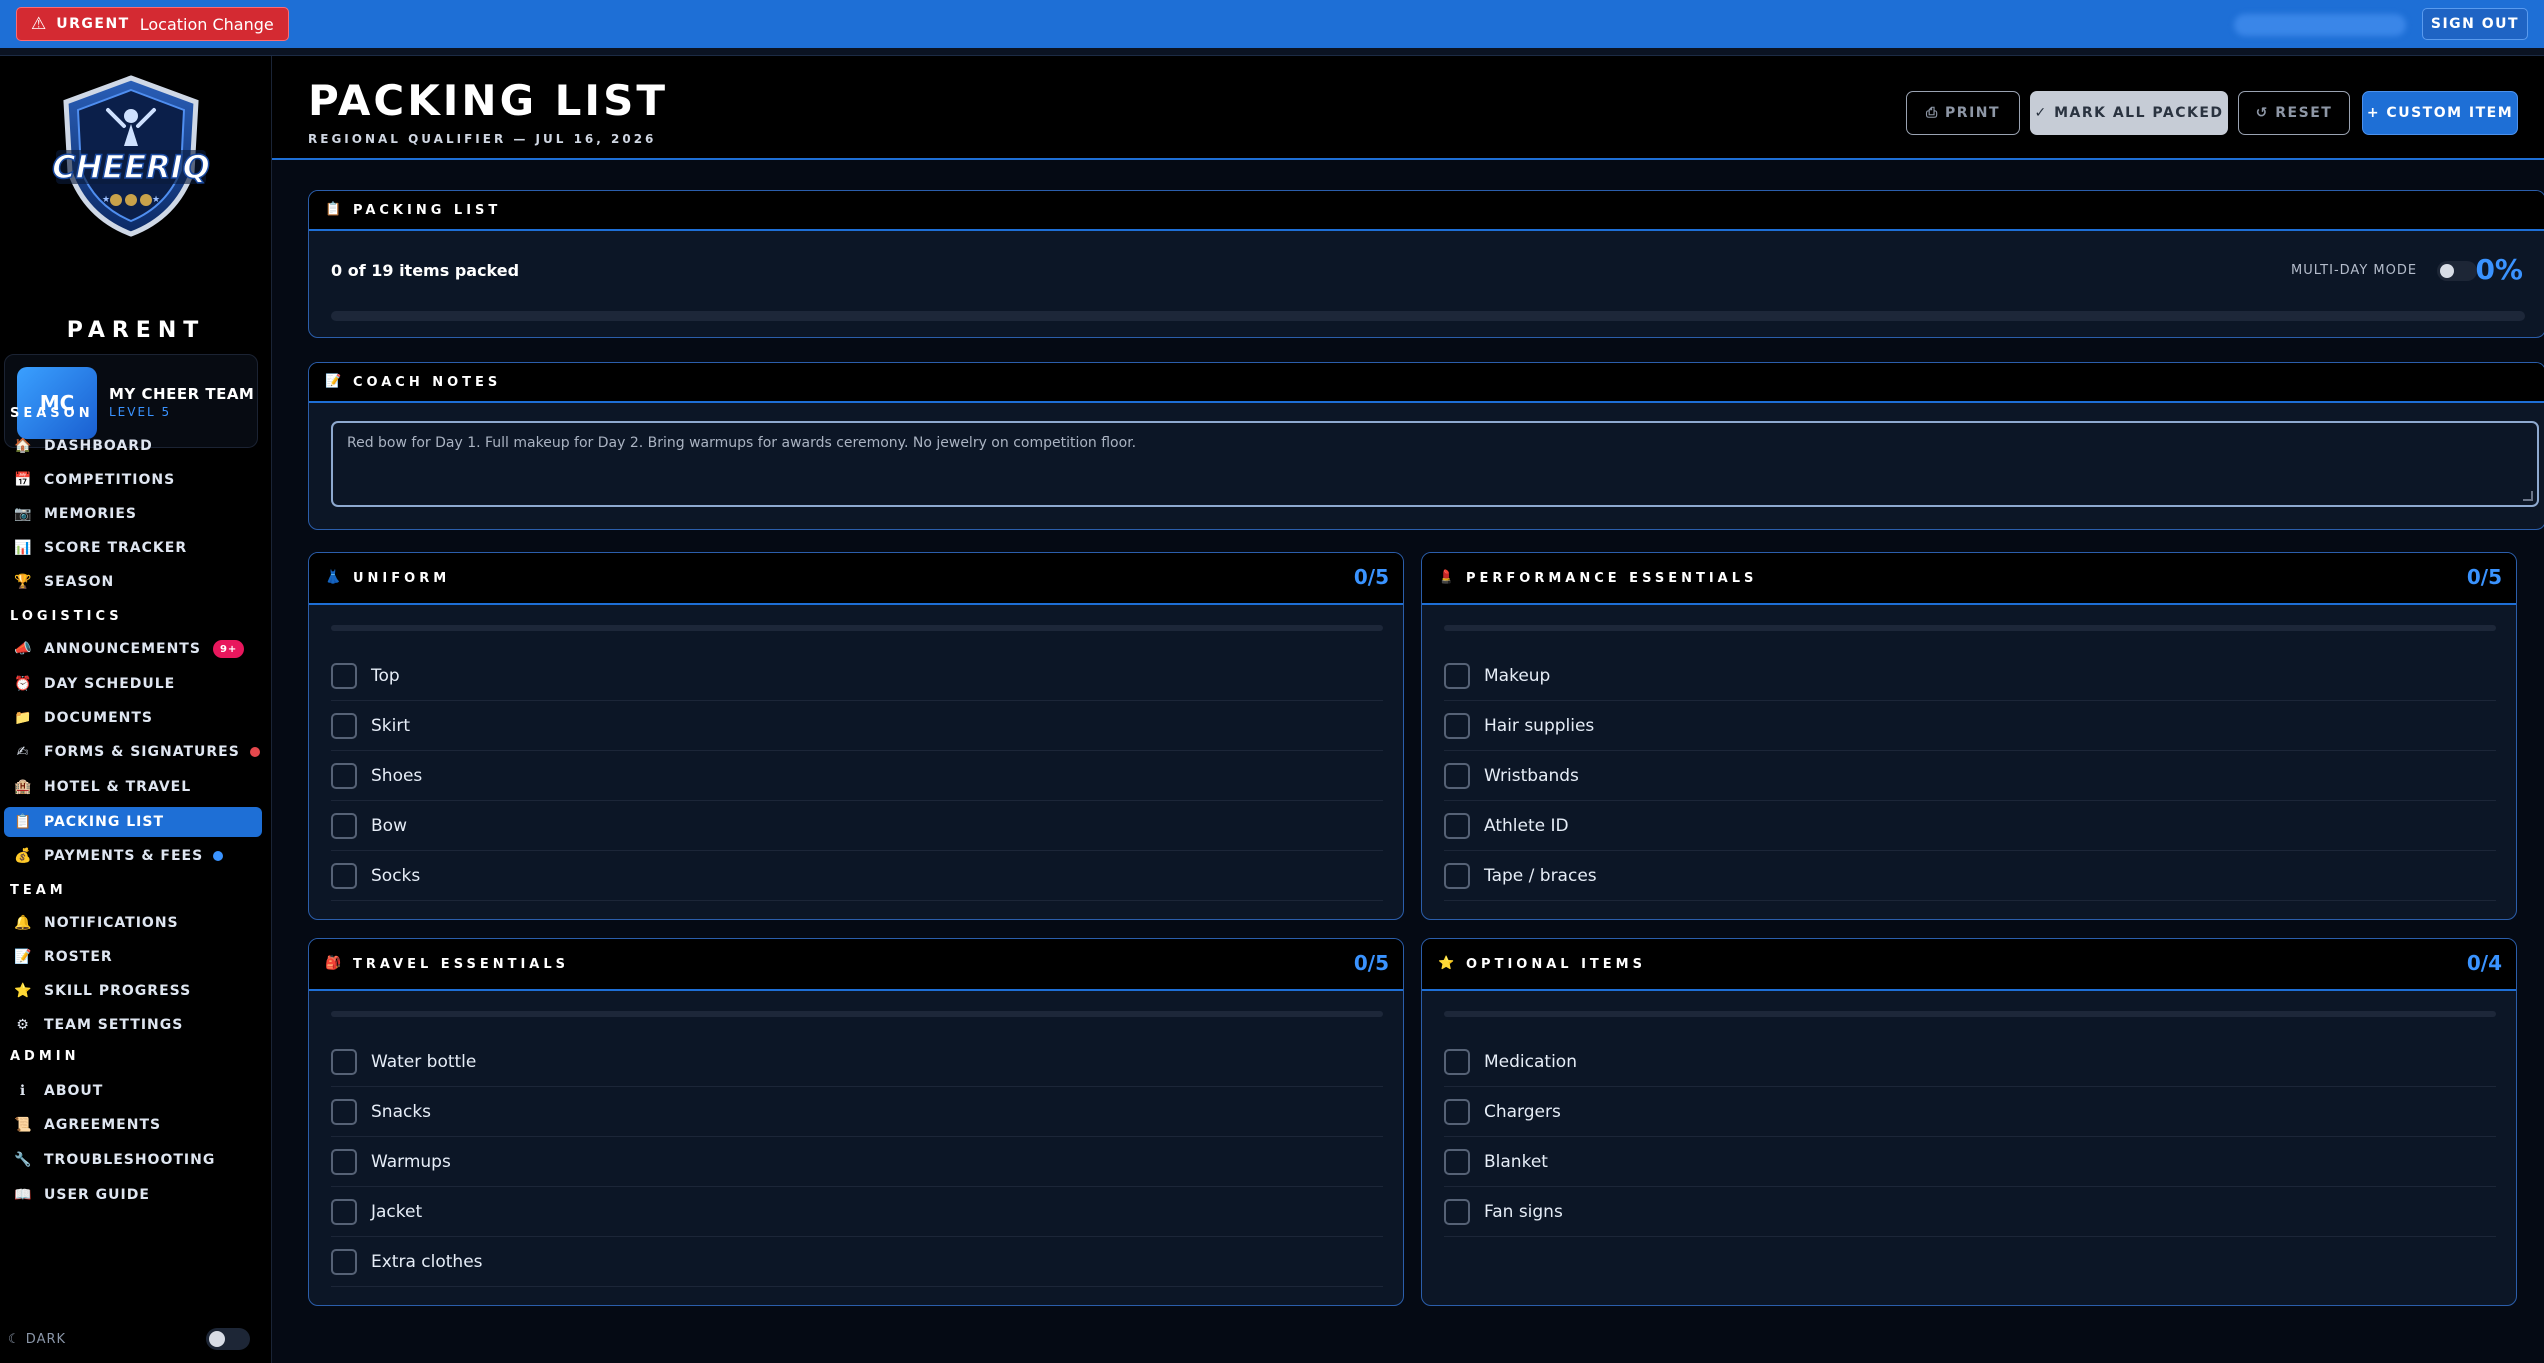  Describe the element at coordinates (1970, 776) in the screenshot. I see `packing-item: Wristbands` at that location.